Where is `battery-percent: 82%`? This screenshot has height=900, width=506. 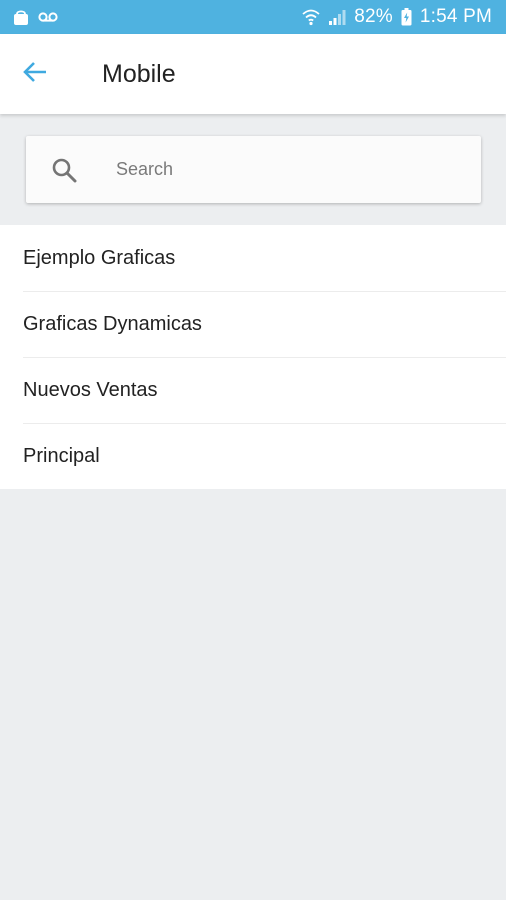 battery-percent: 82% is located at coordinates (373, 16).